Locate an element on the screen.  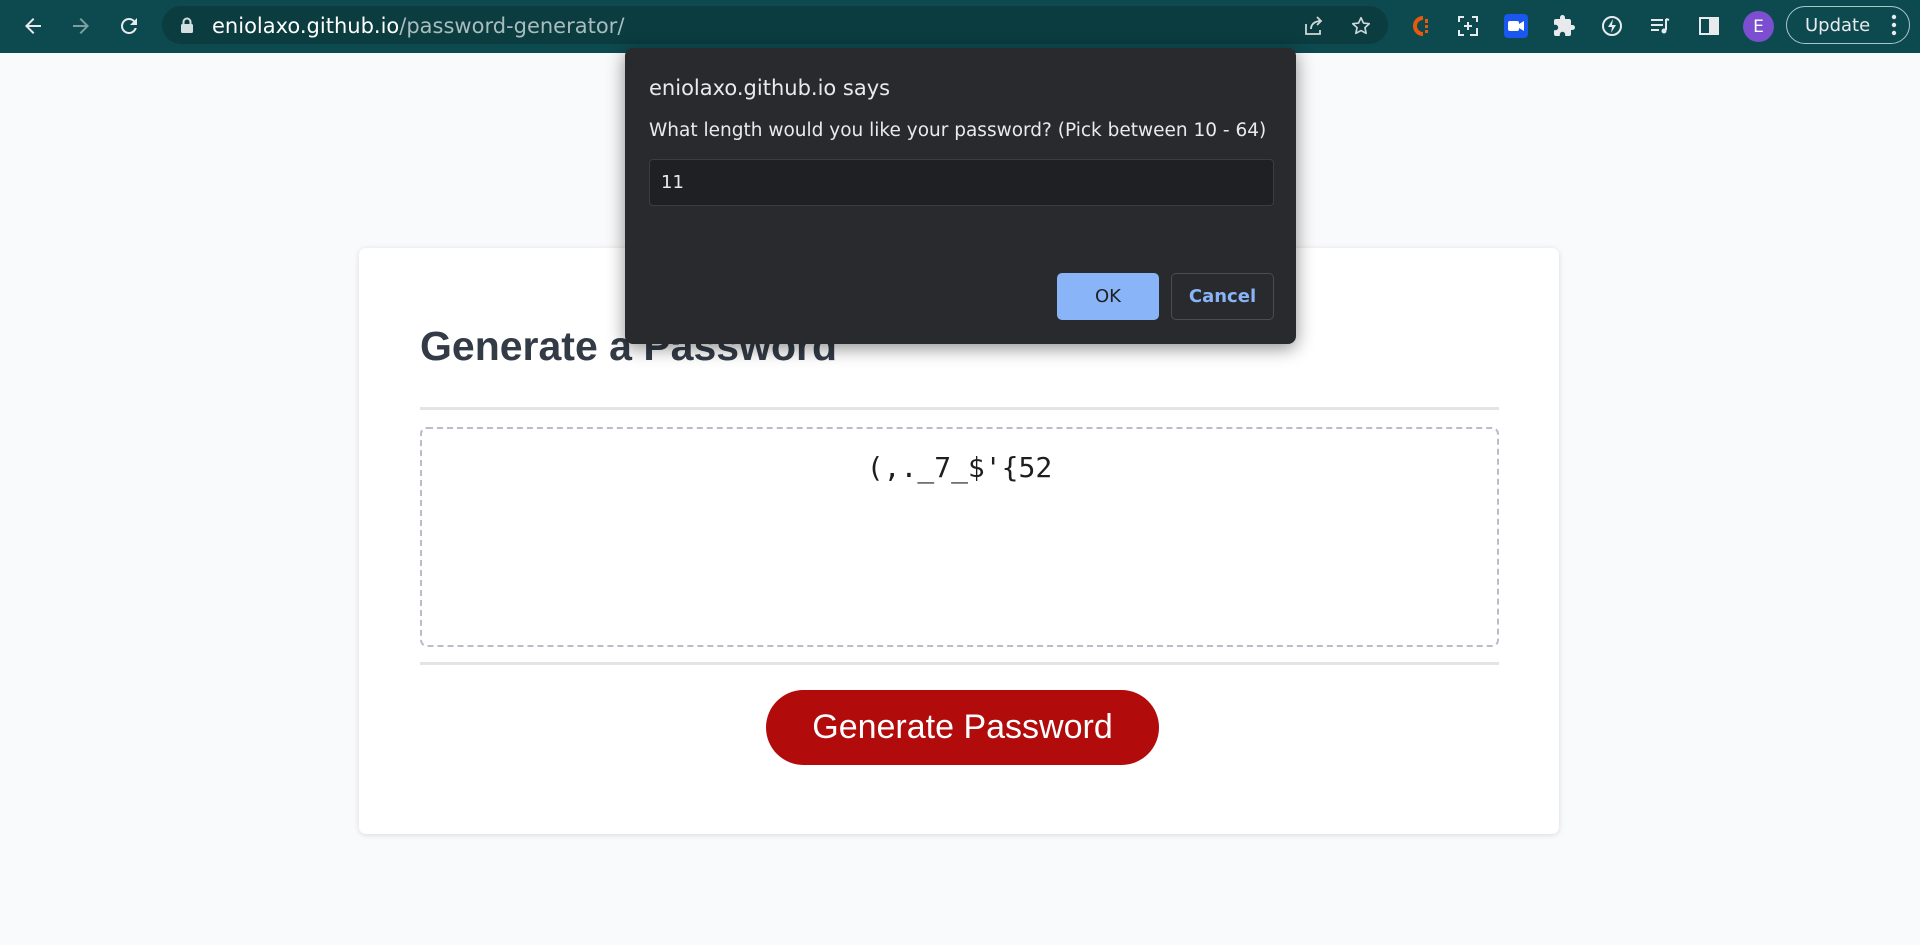
cancel-button: Cancel is located at coordinates (1222, 296).